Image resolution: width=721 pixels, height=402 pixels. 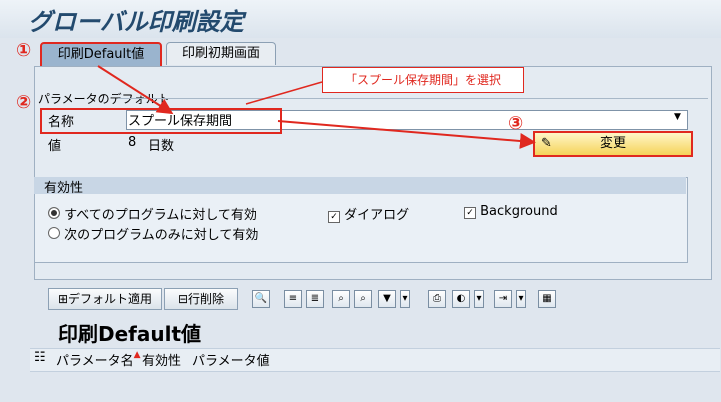 I want to click on arrow-field-to-button, so click(x=406, y=134).